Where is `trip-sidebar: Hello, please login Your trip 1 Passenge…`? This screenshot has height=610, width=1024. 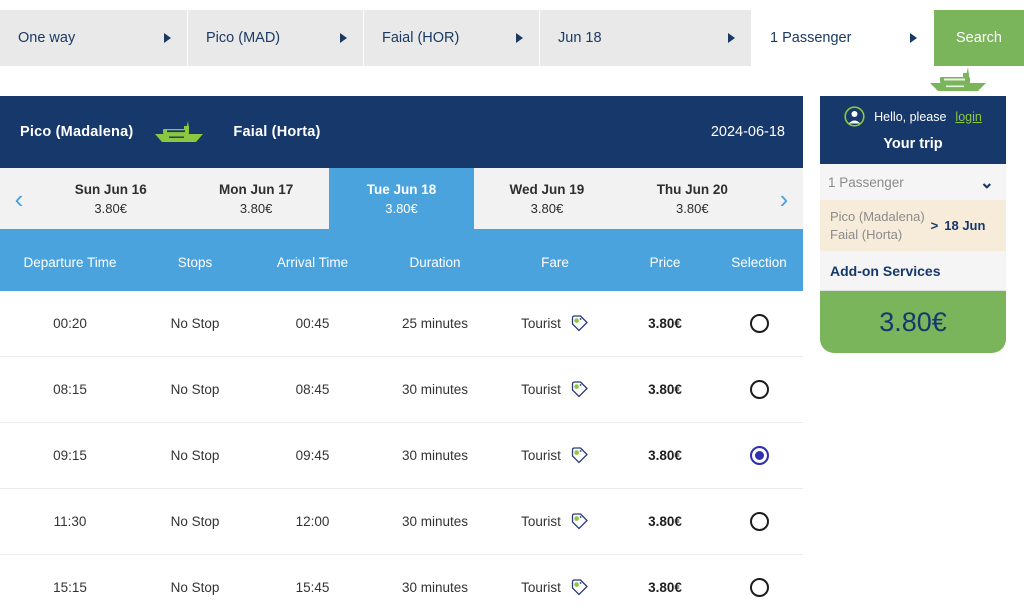
trip-sidebar: Hello, please login Your trip 1 Passenge… is located at coordinates (913, 225).